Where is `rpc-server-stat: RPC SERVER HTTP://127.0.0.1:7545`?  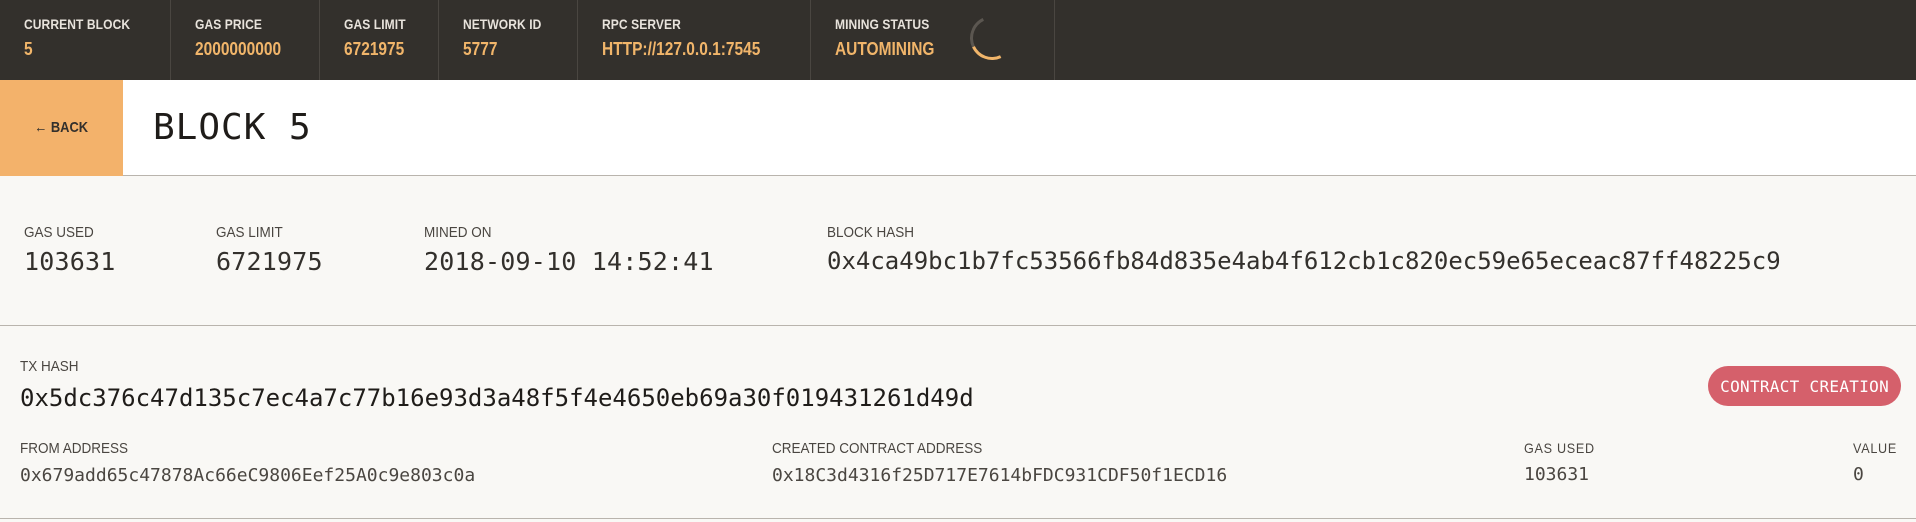
rpc-server-stat: RPC SERVER HTTP://127.0.0.1:7545 is located at coordinates (694, 40).